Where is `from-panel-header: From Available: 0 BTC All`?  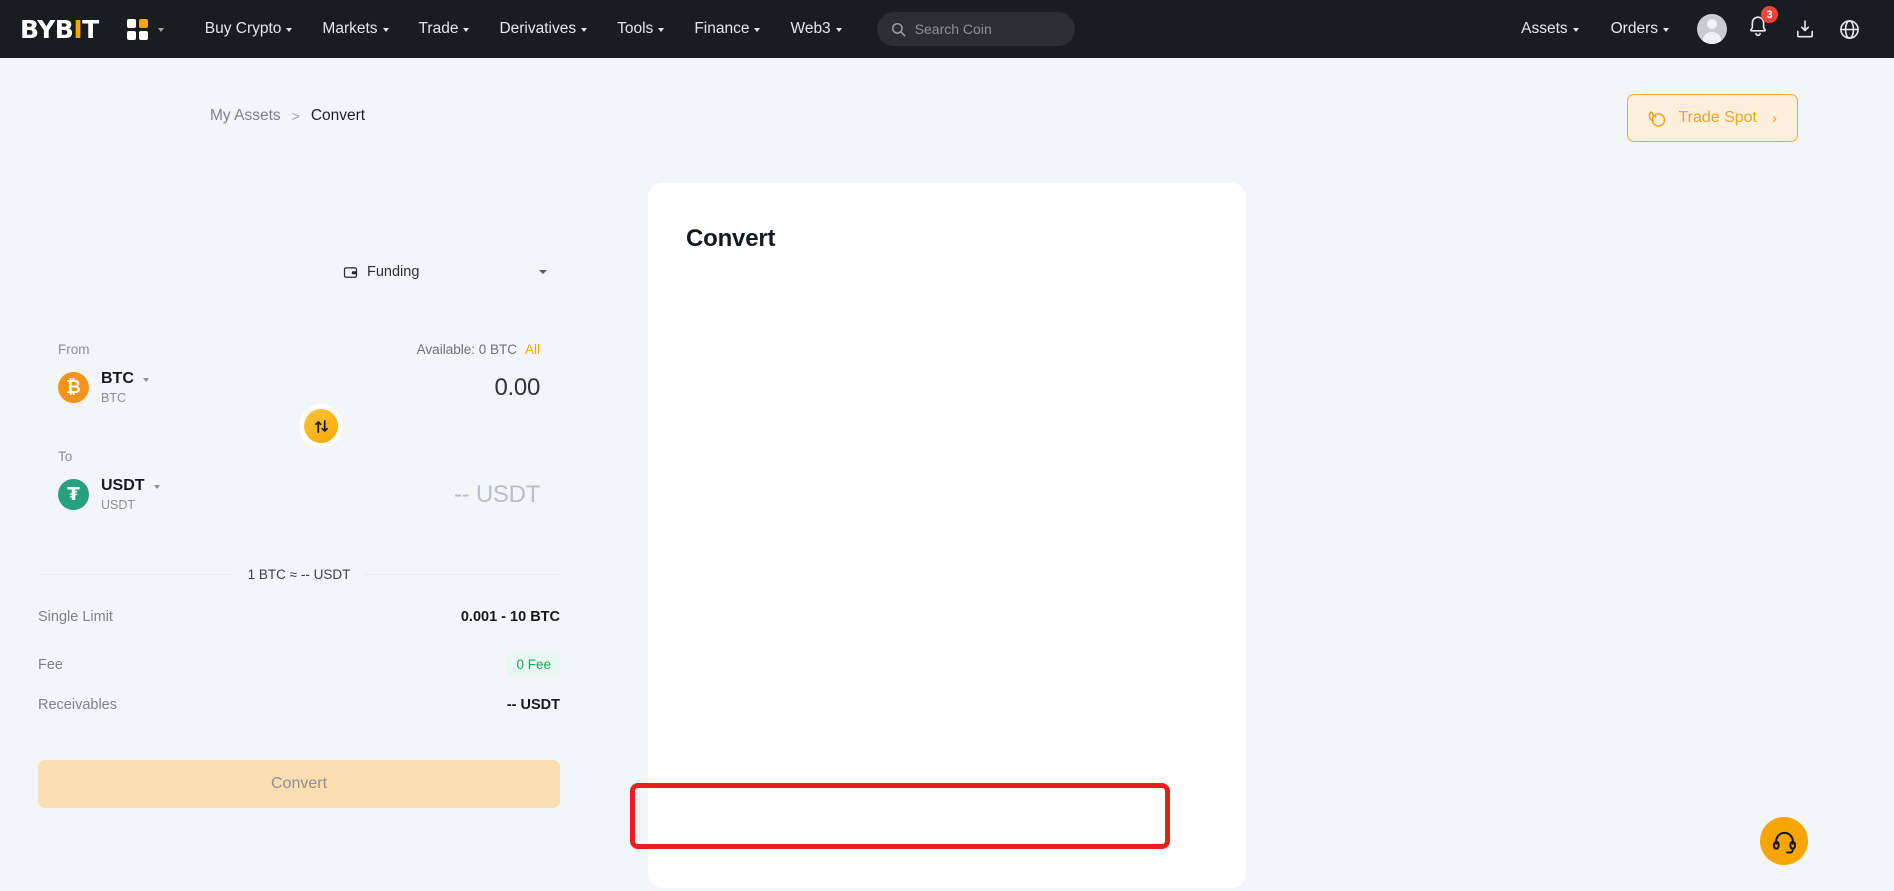 from-panel-header: From Available: 0 BTC All is located at coordinates (299, 349).